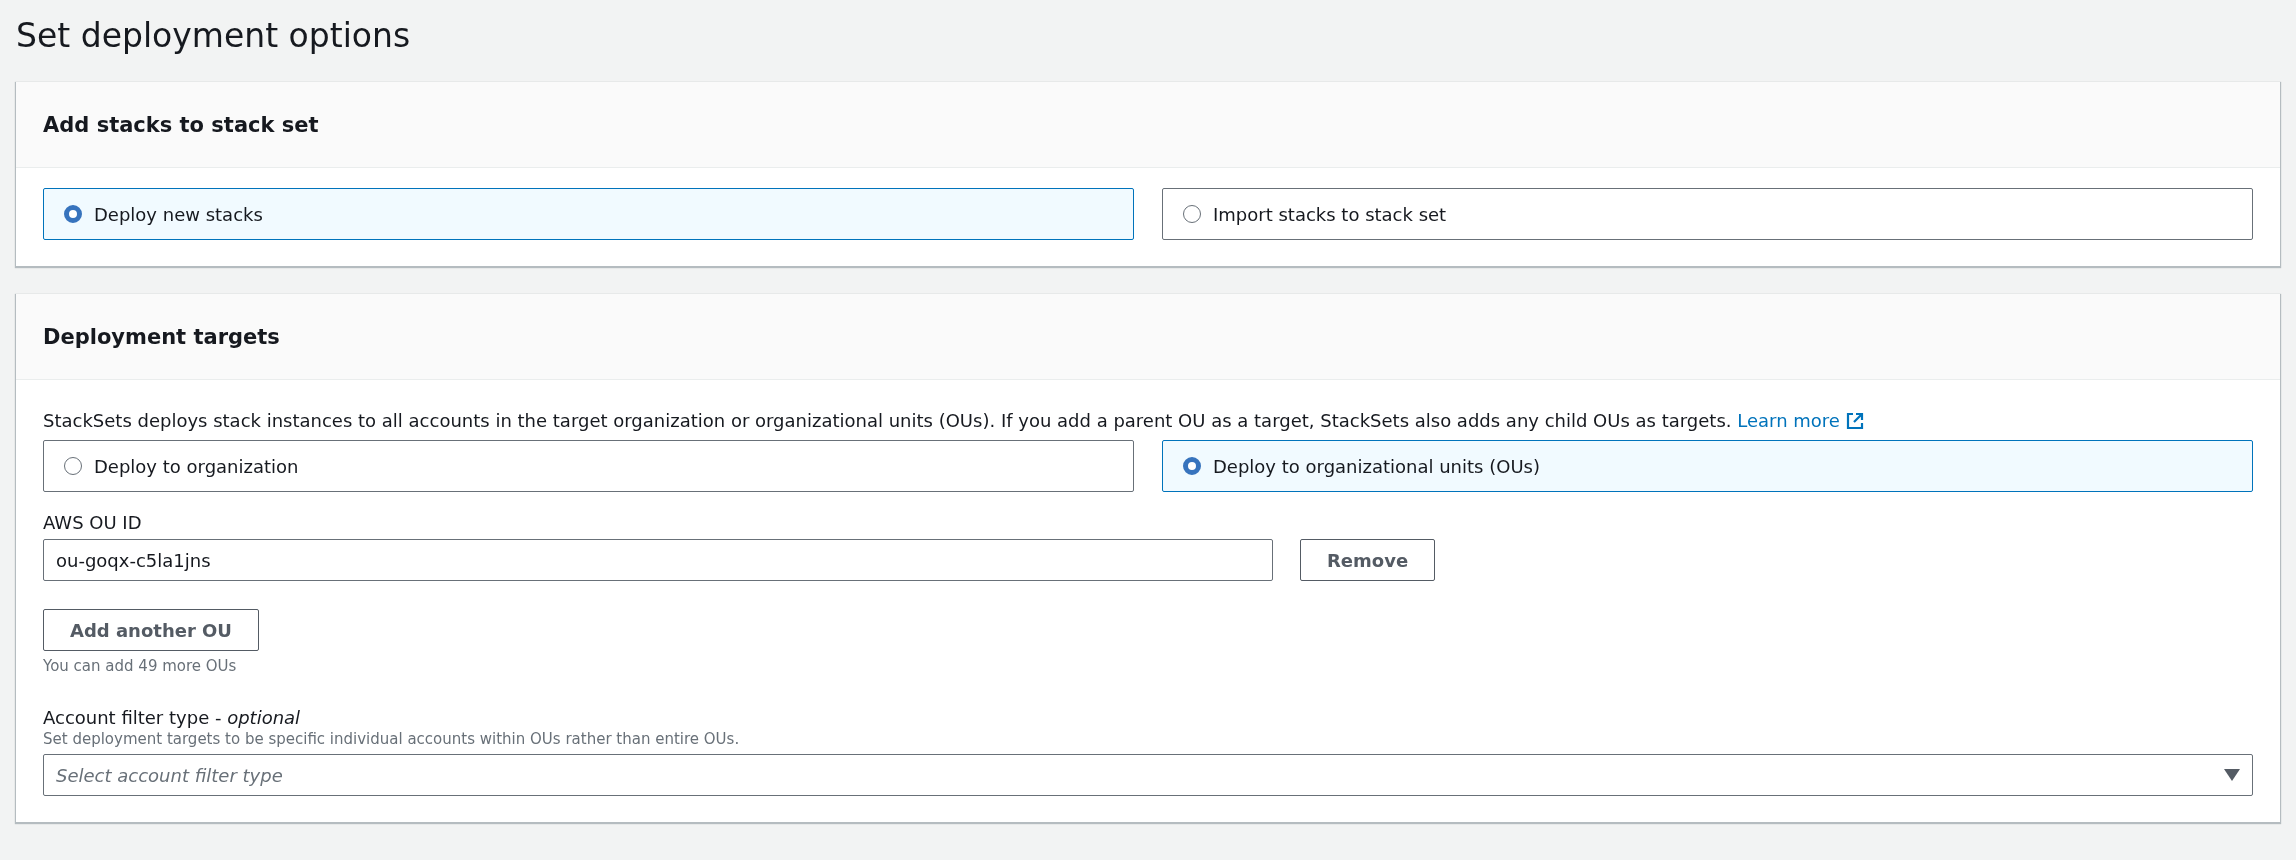  What do you see at coordinates (1148, 421) in the screenshot?
I see `description-text: StackSets deploys stack instances to all accounts in the target organization or organizational units (OUs). If you add a parent OU as a target, StackSets also adds any child OUs as targets. Learn more` at bounding box center [1148, 421].